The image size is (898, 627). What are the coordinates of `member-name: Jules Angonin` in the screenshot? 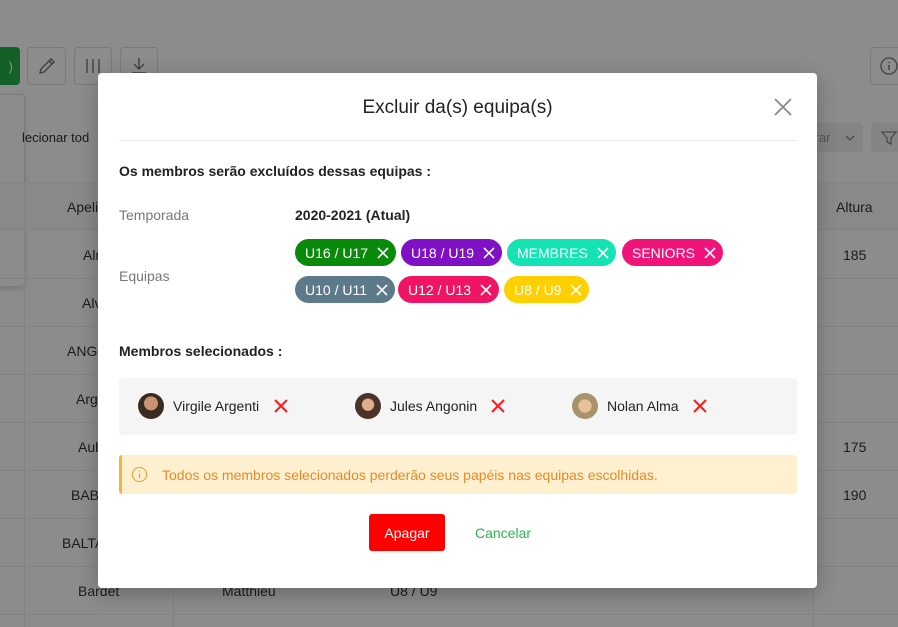 It's located at (434, 406).